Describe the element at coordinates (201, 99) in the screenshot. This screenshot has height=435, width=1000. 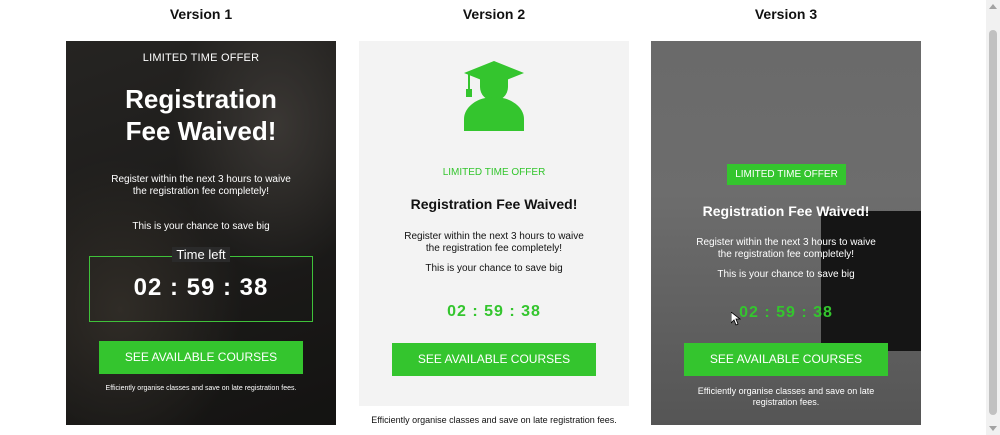
I see `headline-line-1: Registration` at that location.